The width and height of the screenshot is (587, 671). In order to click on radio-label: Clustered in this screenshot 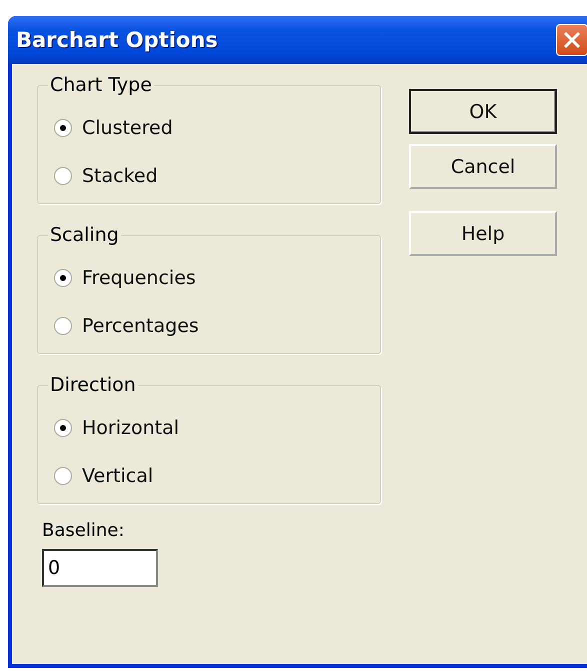, I will do `click(127, 128)`.